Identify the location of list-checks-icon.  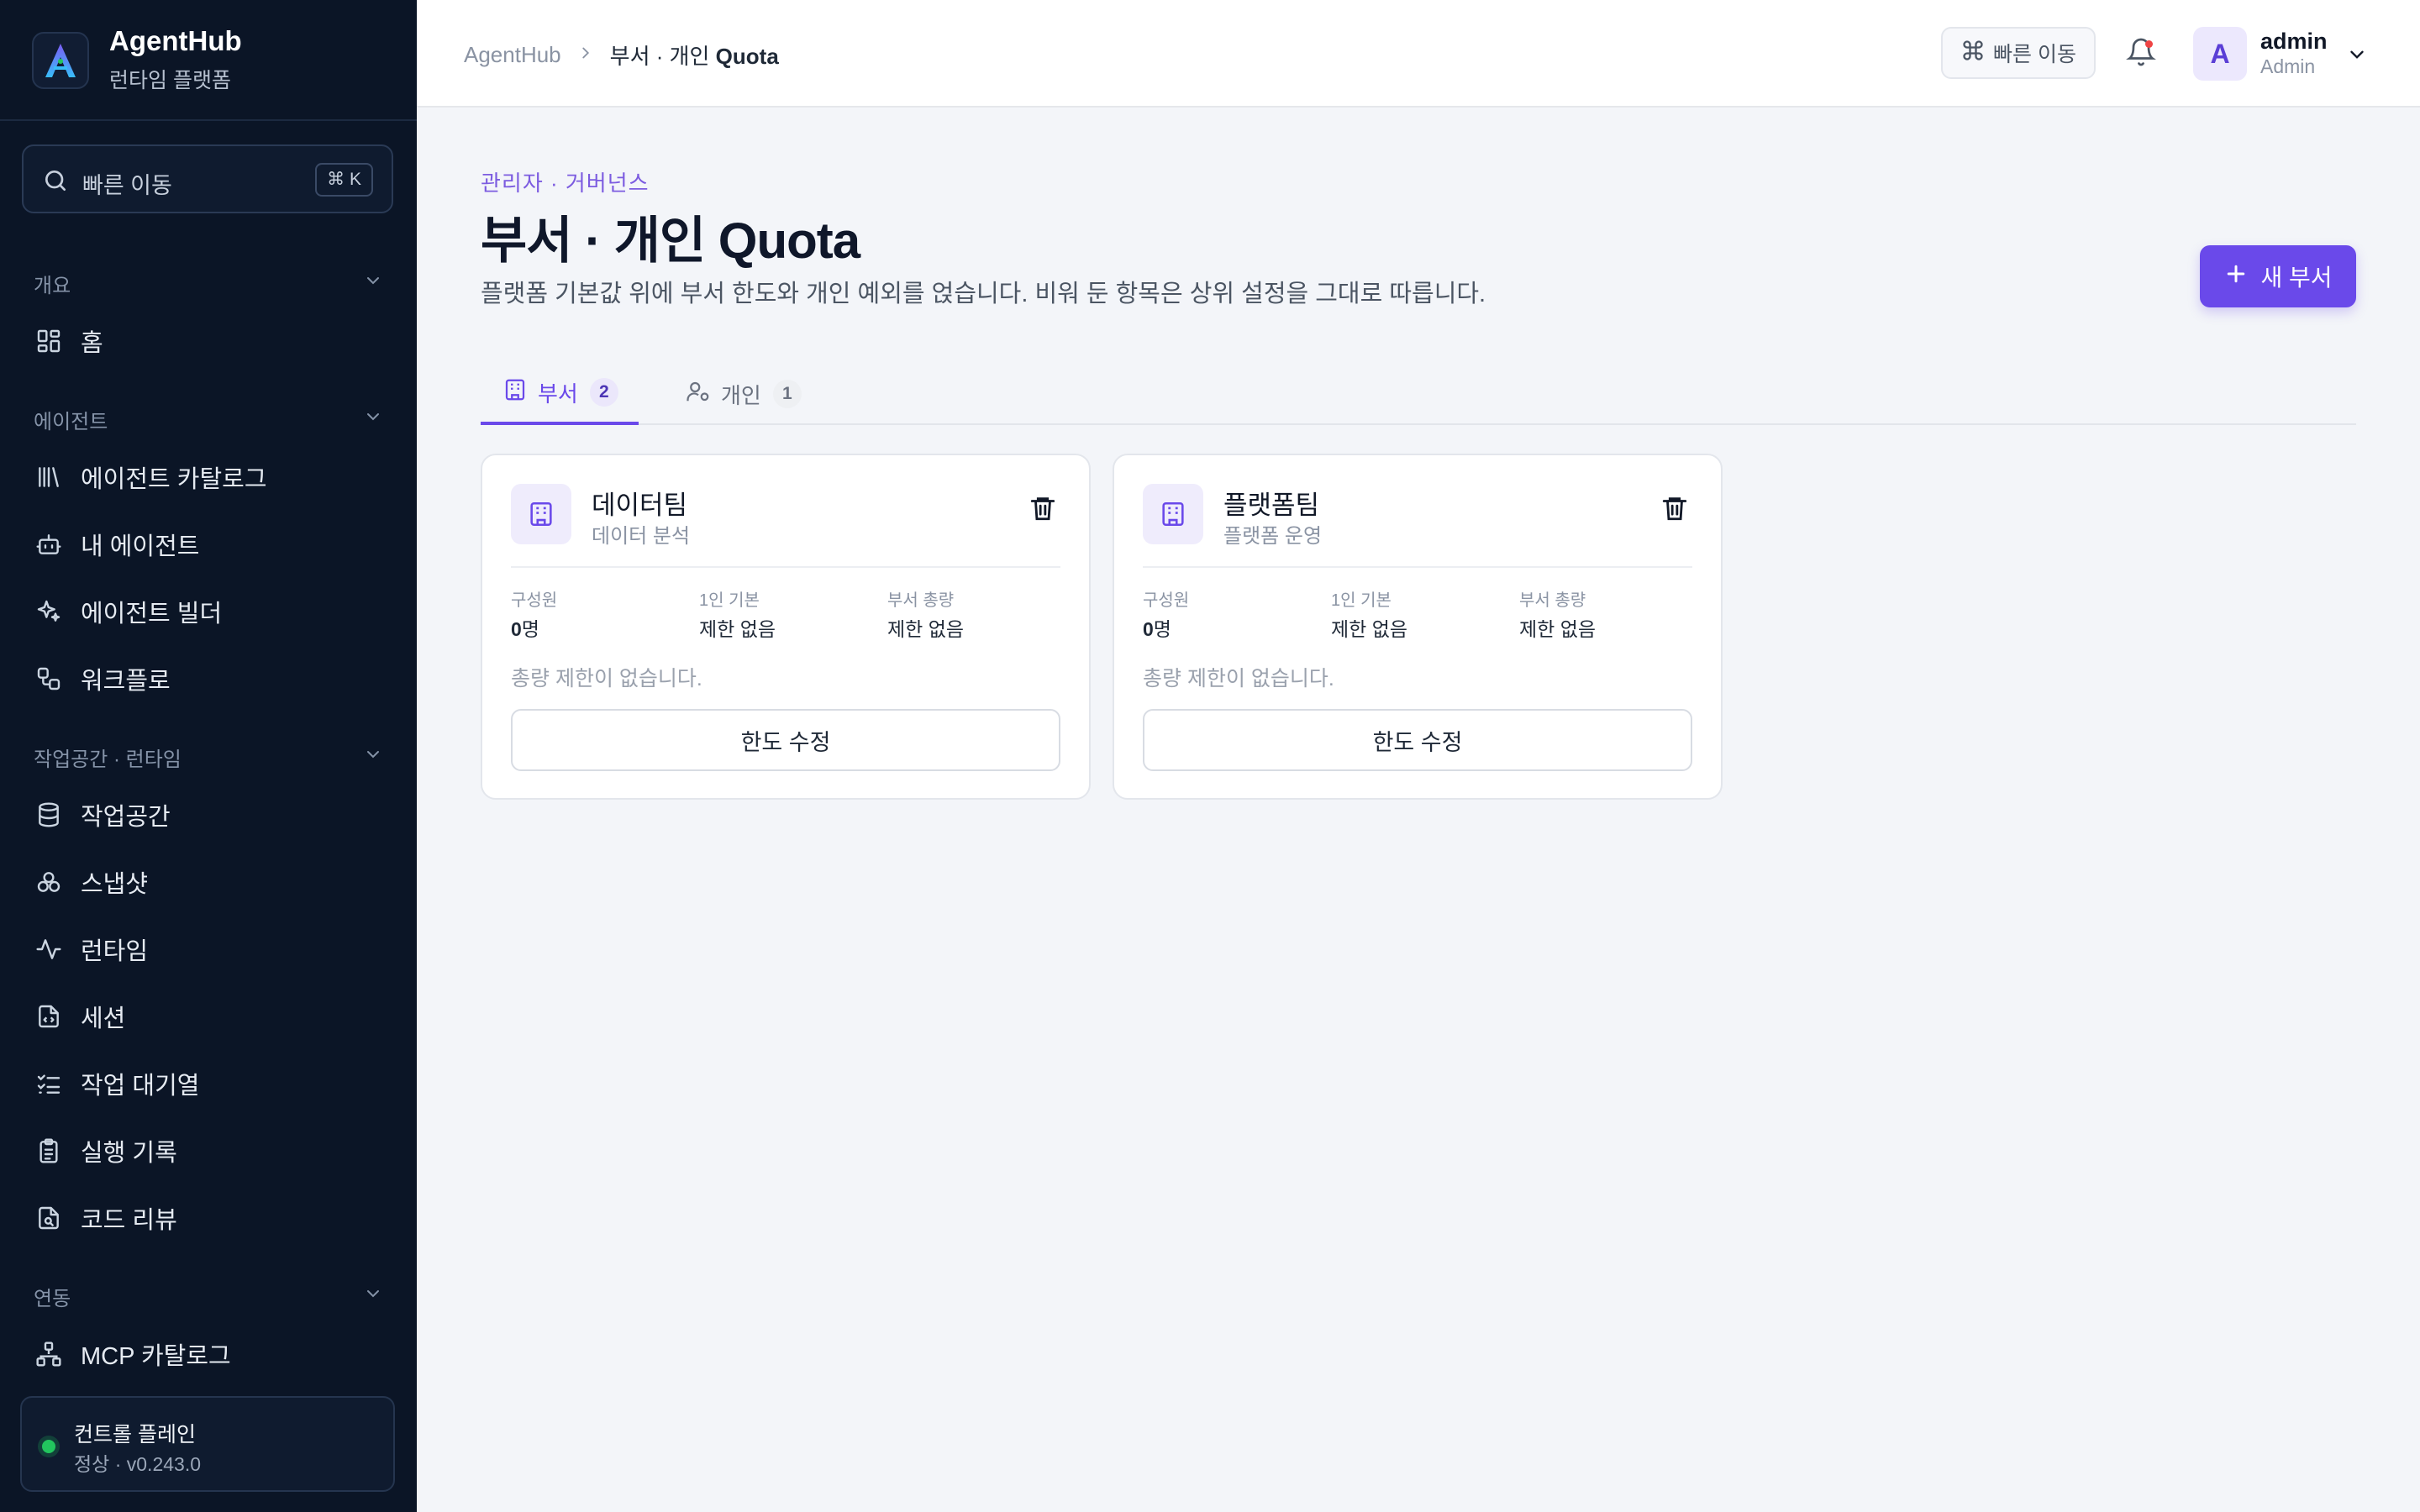
(49, 1083).